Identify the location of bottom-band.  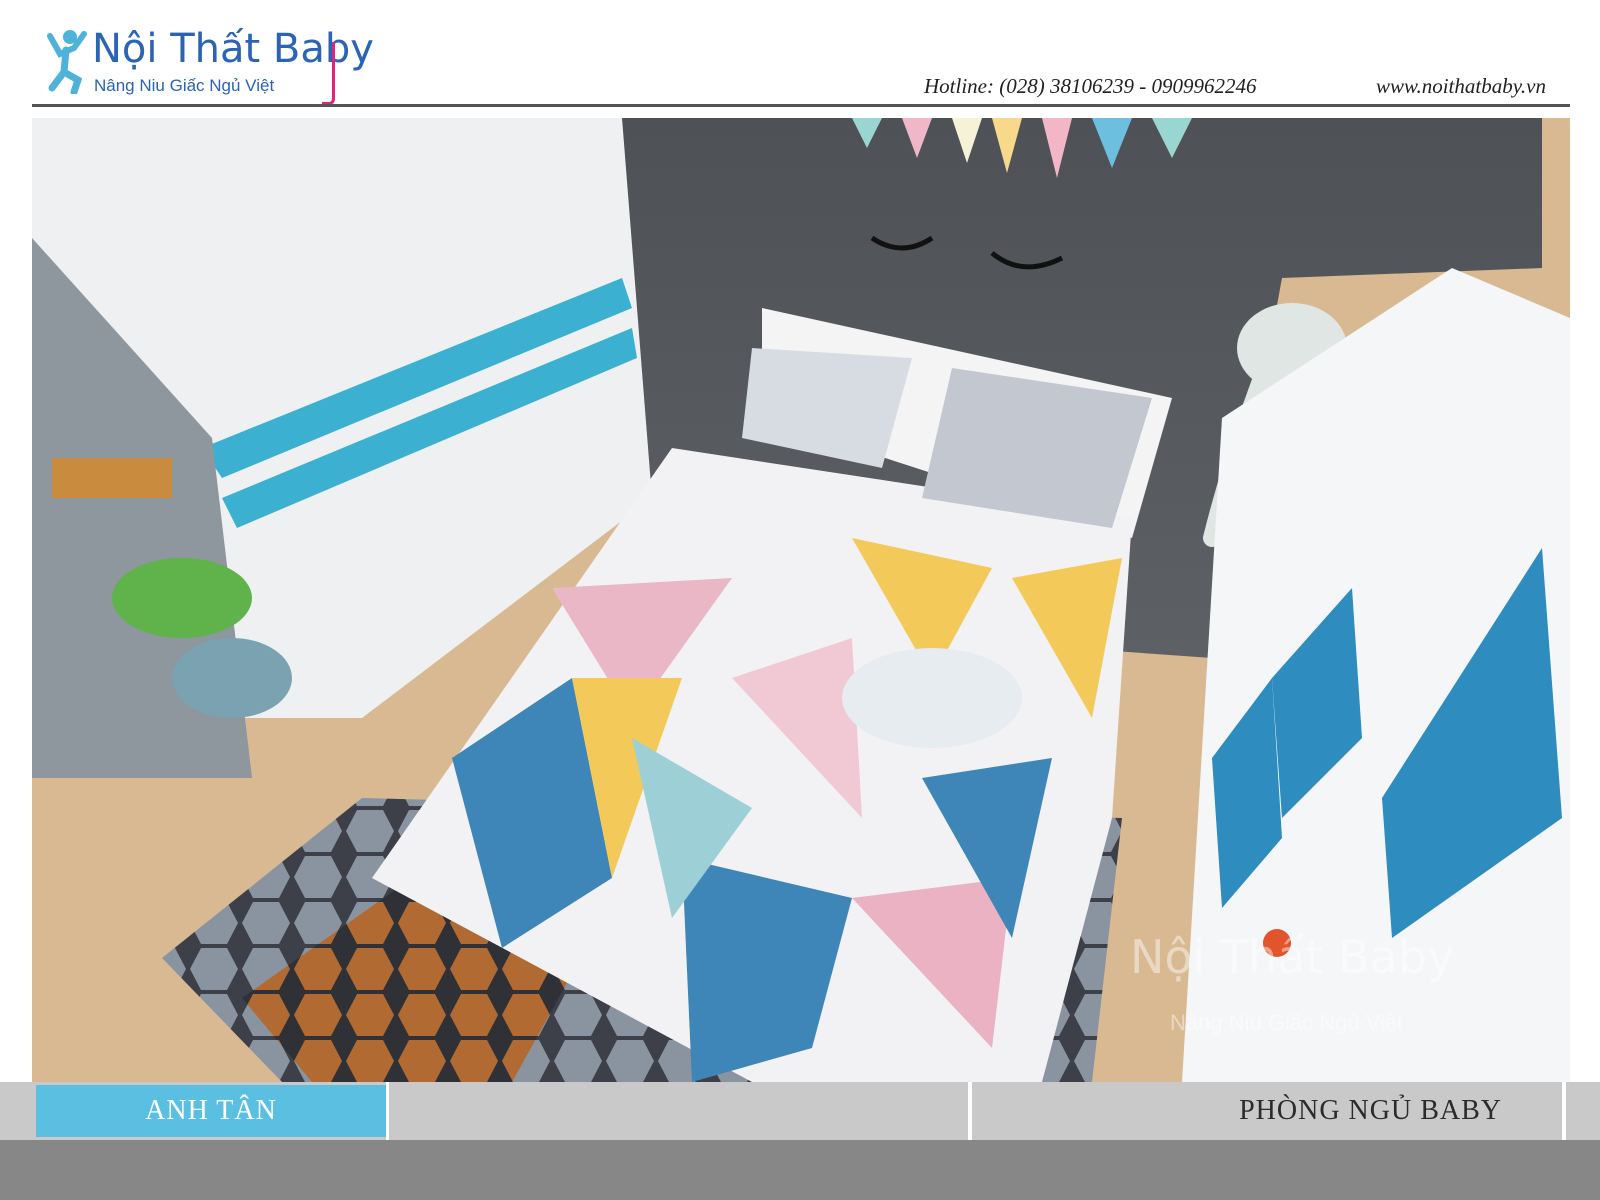
(800, 1170).